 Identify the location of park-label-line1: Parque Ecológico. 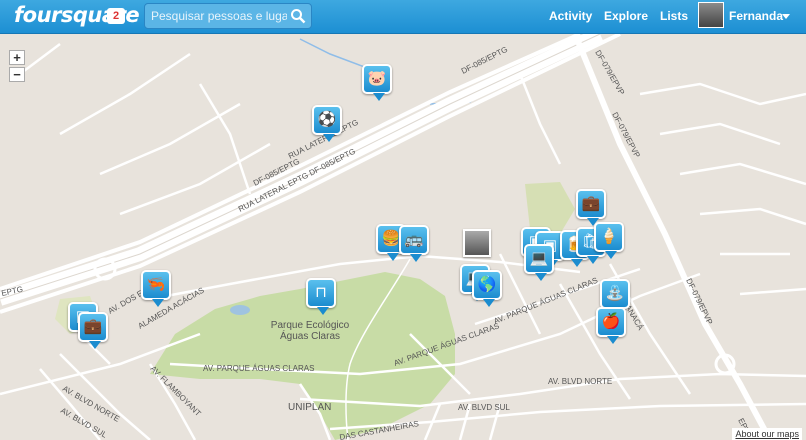
(310, 325).